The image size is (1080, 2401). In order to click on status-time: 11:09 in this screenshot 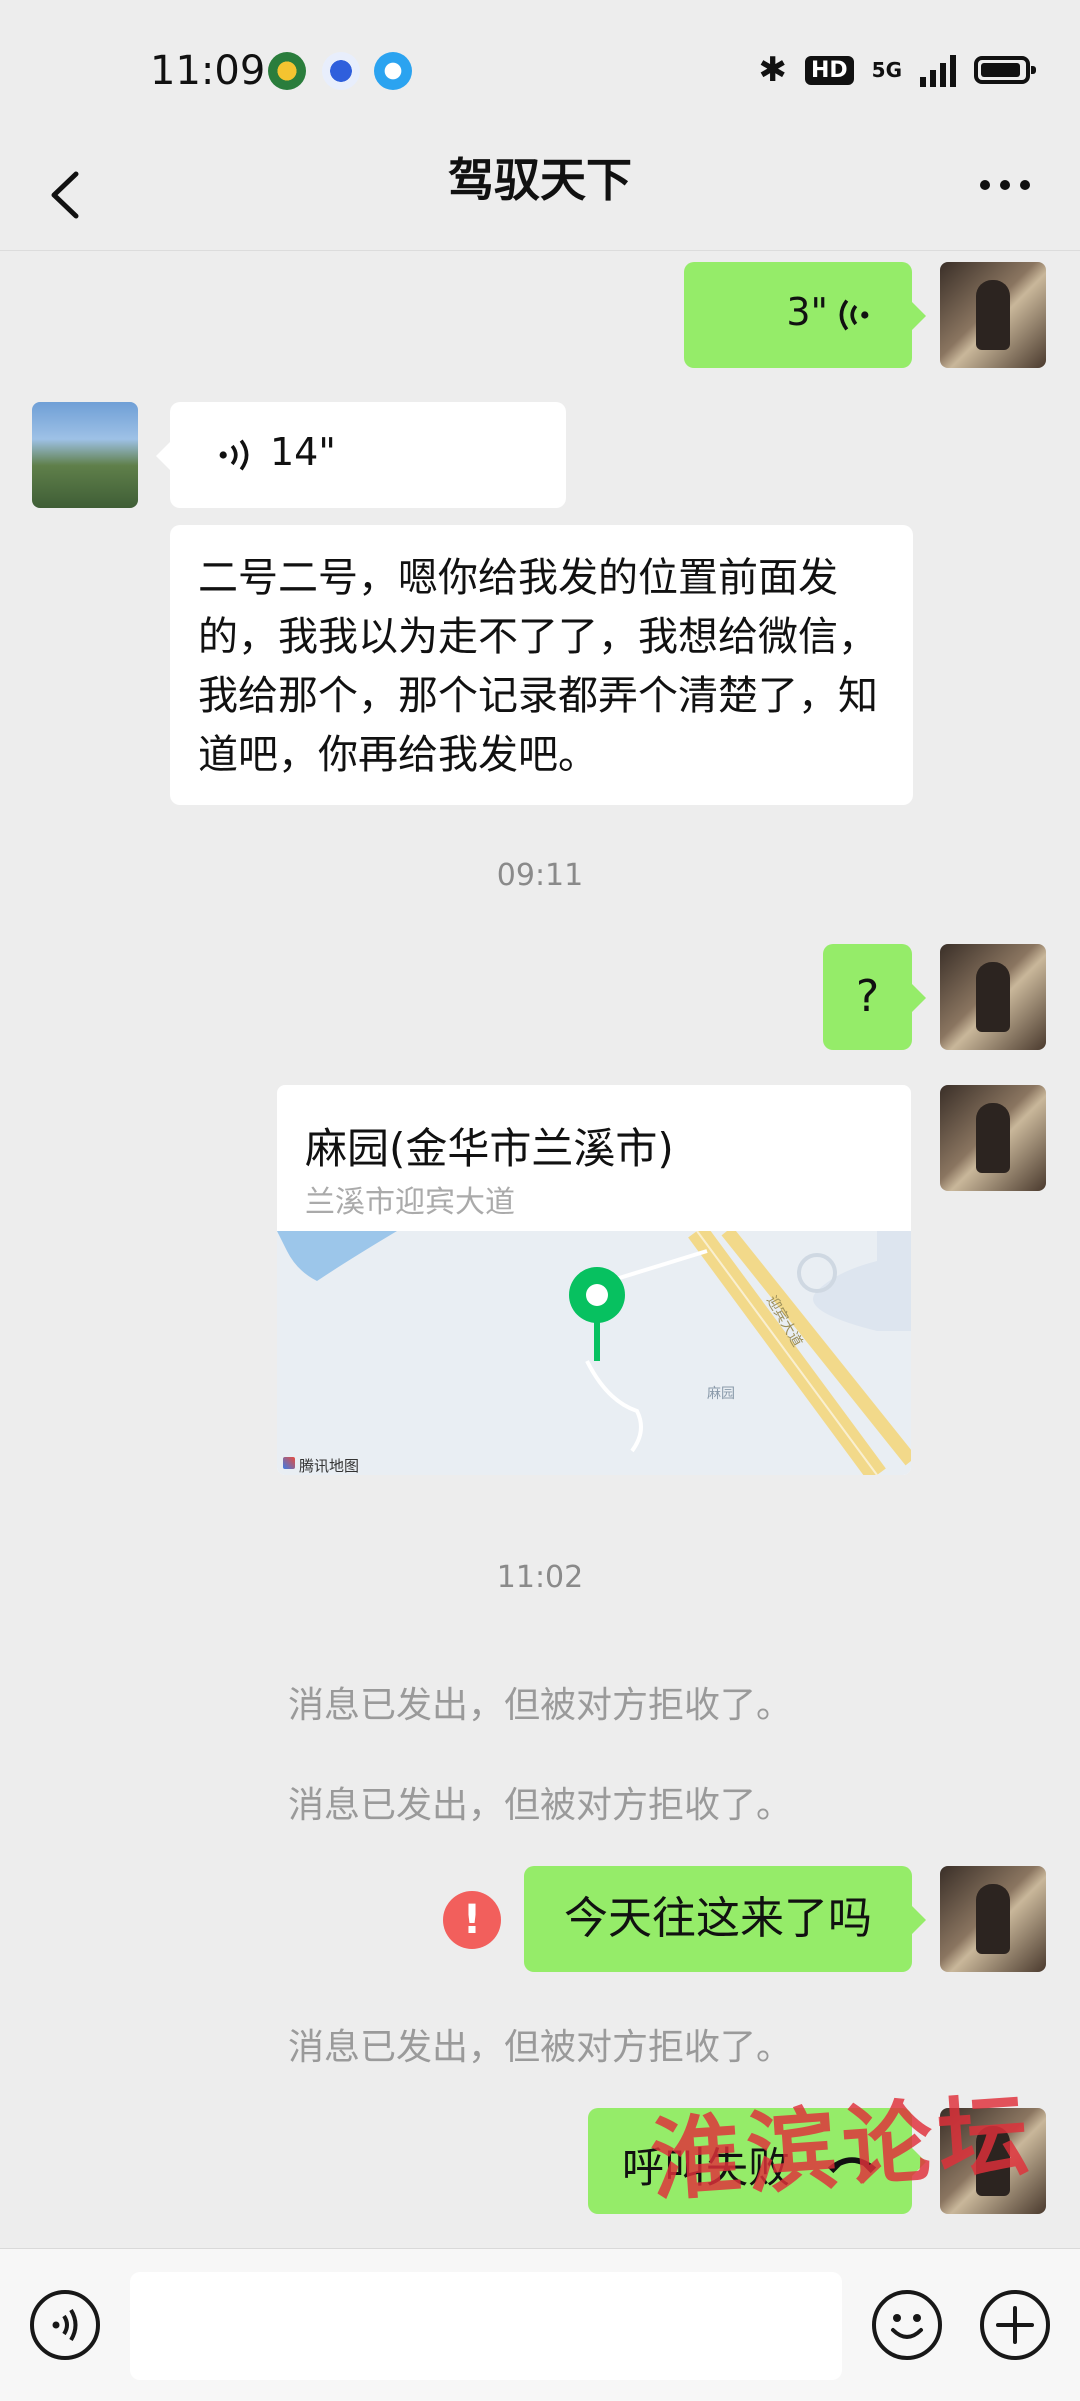, I will do `click(208, 71)`.